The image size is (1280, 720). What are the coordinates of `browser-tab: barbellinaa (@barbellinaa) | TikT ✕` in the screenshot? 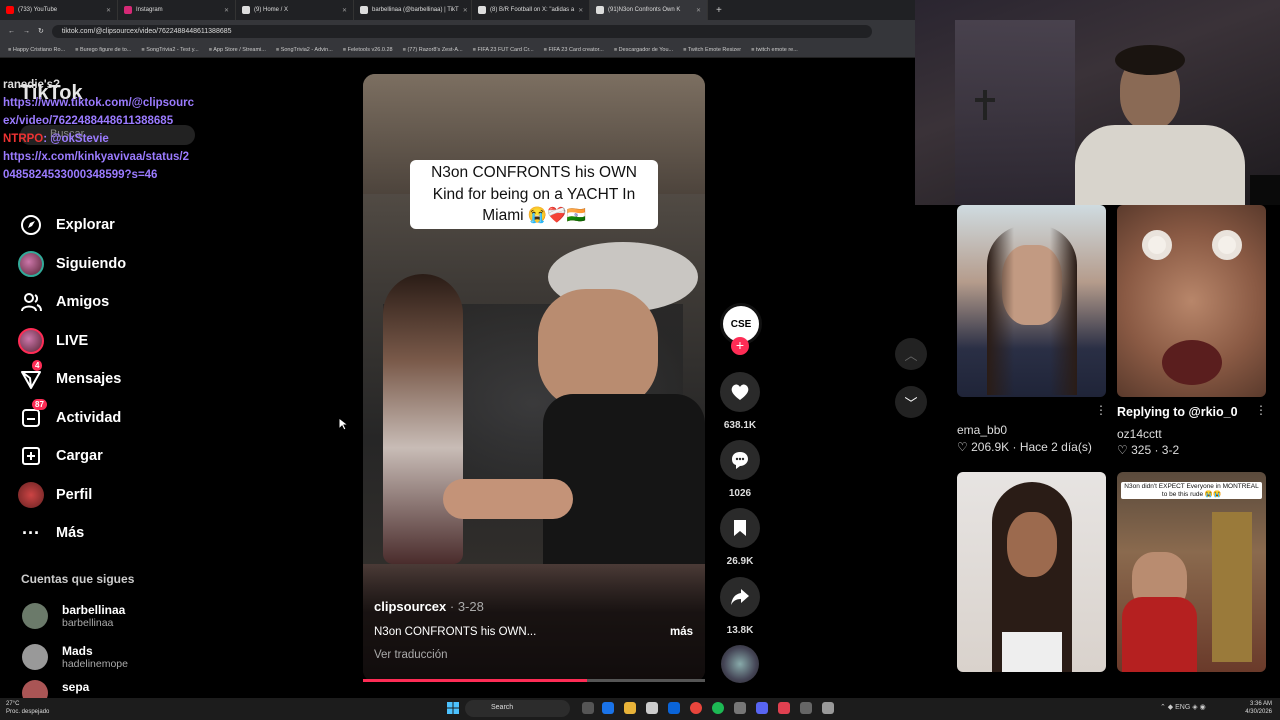 It's located at (413, 10).